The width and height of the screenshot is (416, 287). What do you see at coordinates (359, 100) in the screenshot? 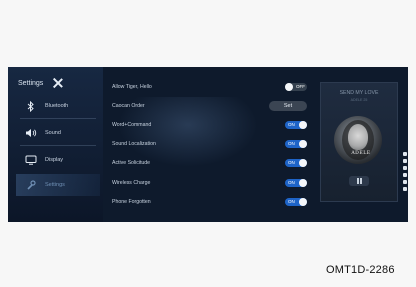
I see `artist-subtitle: ADELE 25` at bounding box center [359, 100].